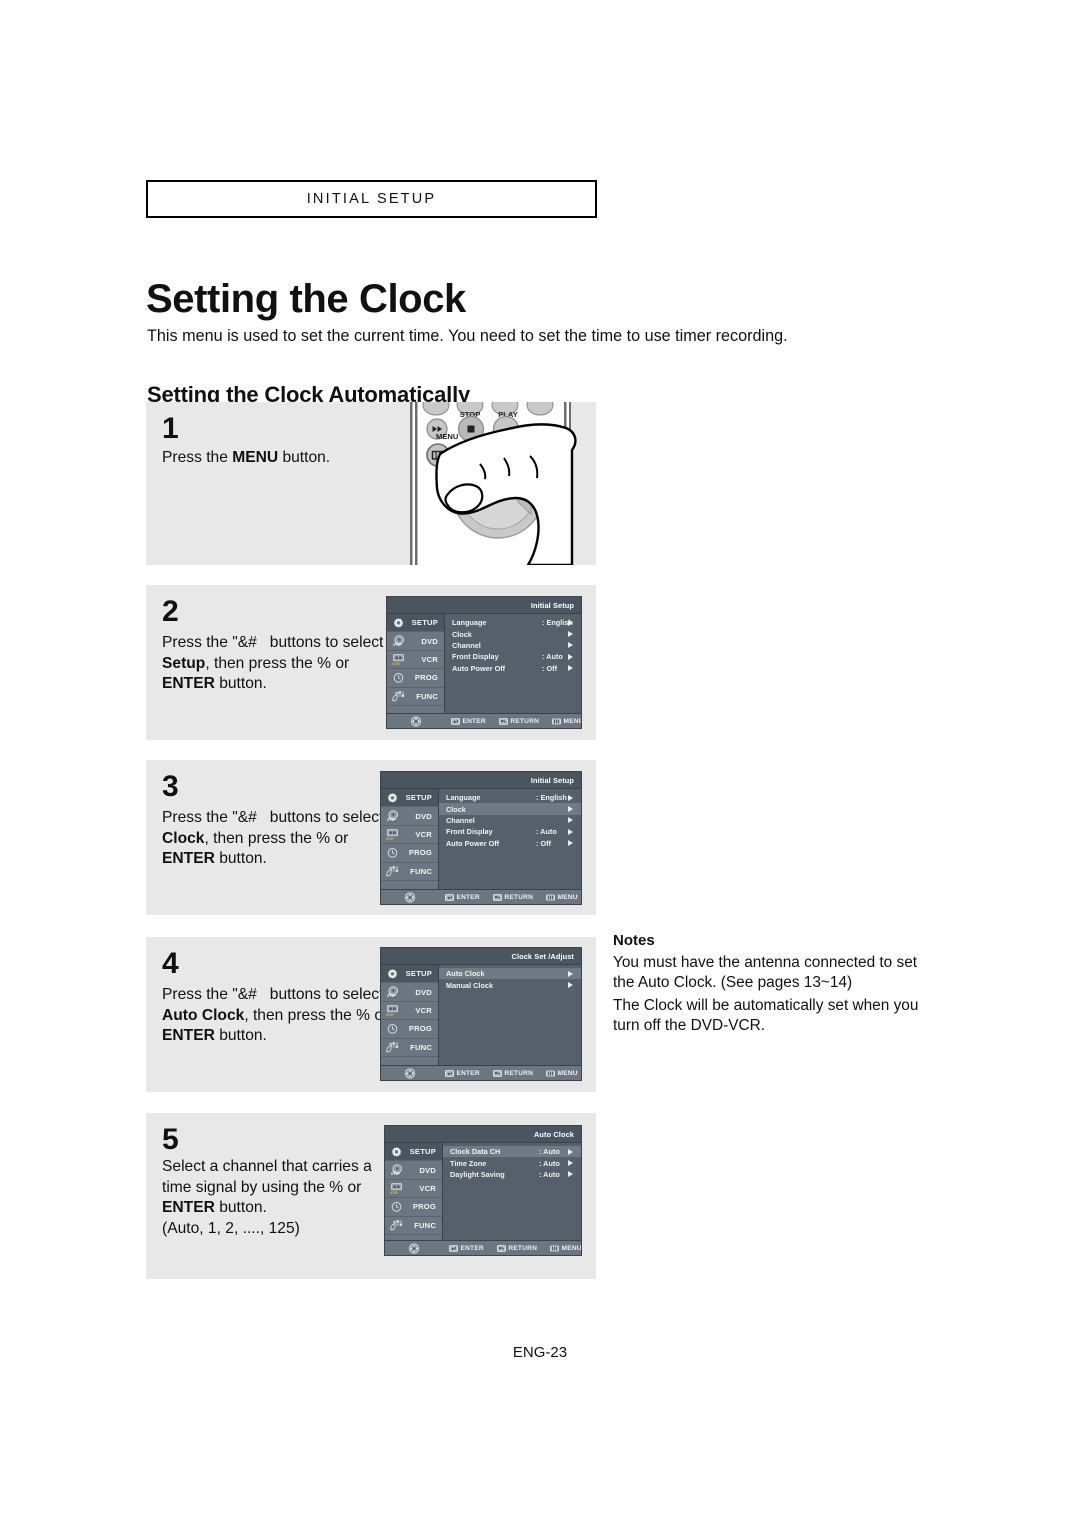  I want to click on osd-menu-label: Auto Power Off, so click(479, 668).